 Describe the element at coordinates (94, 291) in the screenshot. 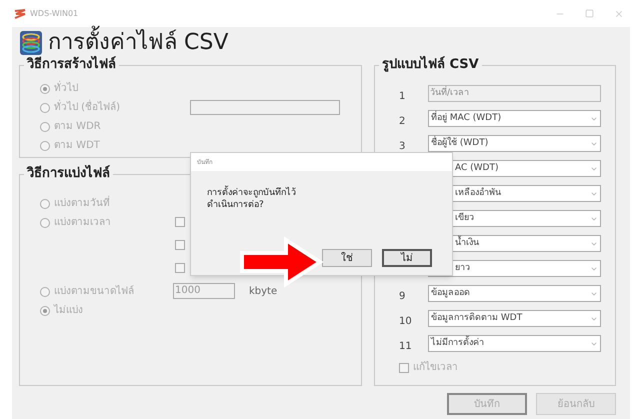

I see `option-label: แบ่งตามขนาดไฟล์` at that location.